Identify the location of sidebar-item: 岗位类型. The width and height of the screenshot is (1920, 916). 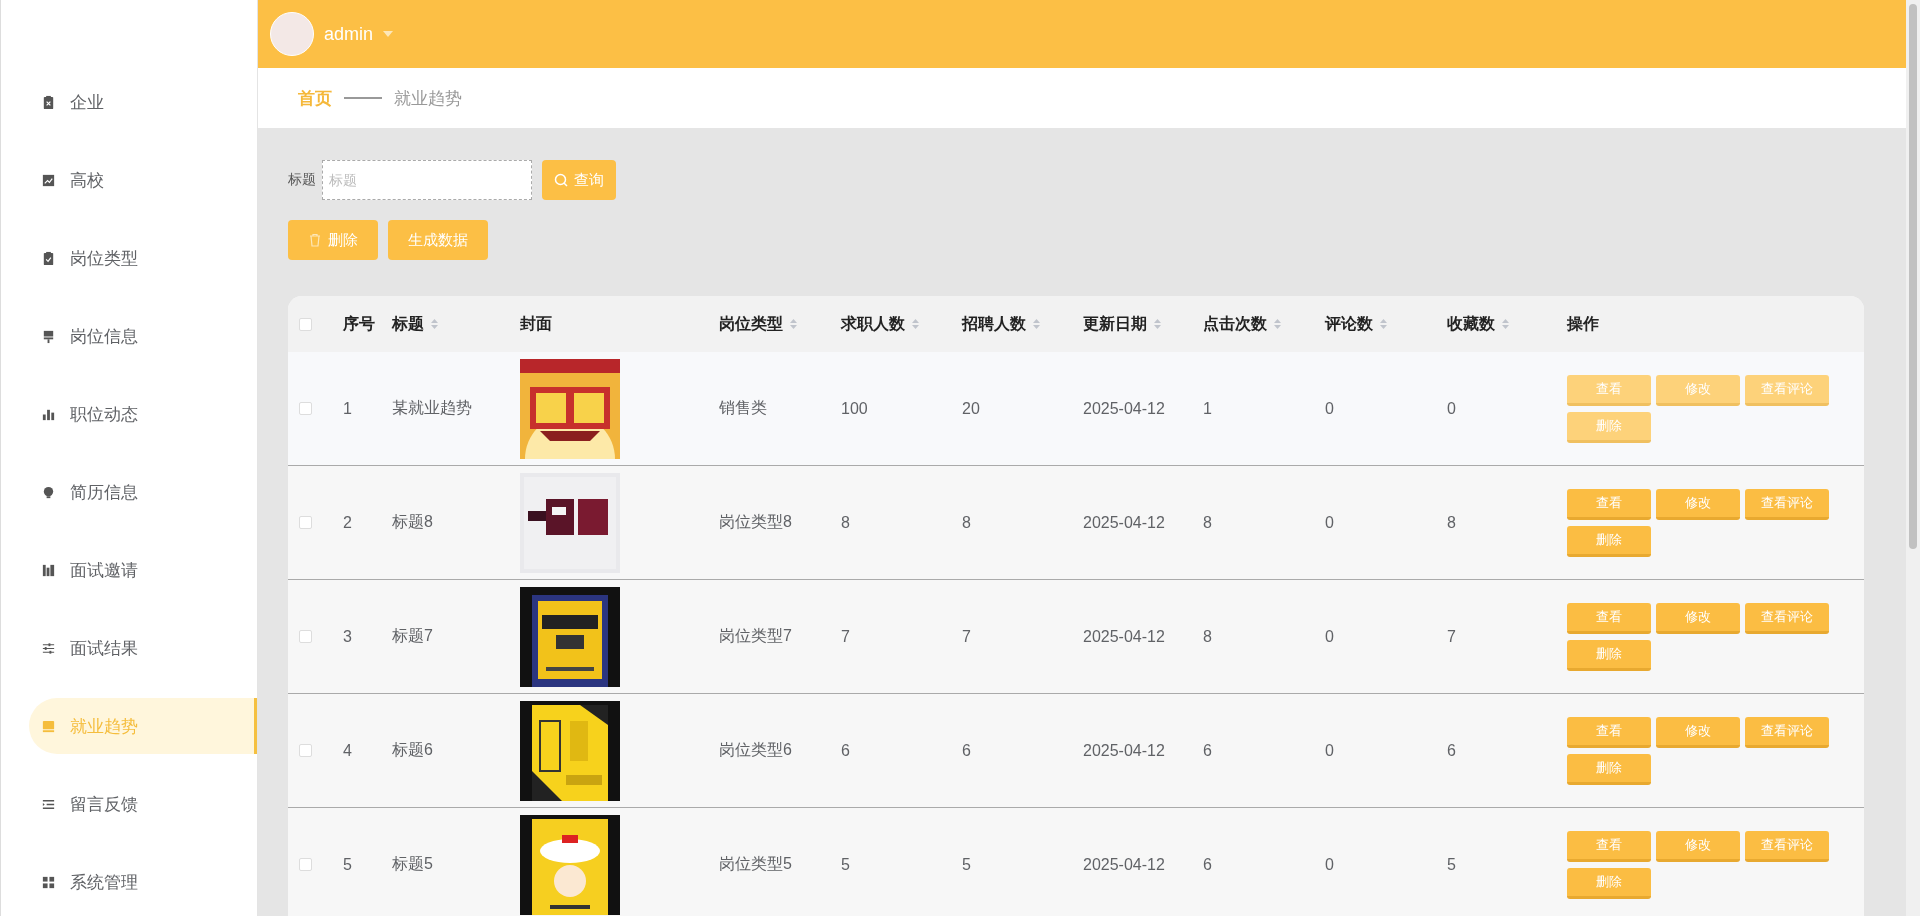
(143, 258).